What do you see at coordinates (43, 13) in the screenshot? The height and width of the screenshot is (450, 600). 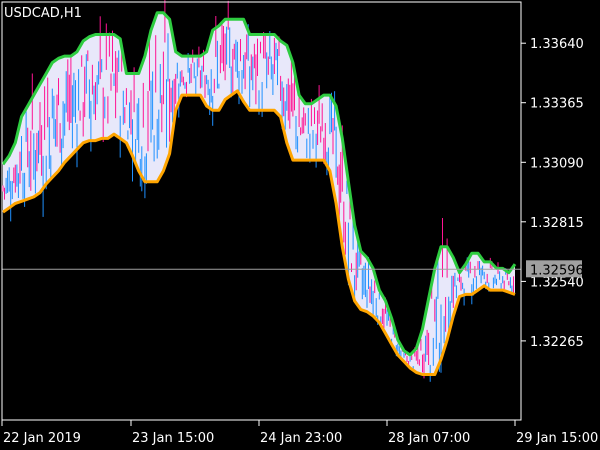 I see `chart-title: USDCAD,H1` at bounding box center [43, 13].